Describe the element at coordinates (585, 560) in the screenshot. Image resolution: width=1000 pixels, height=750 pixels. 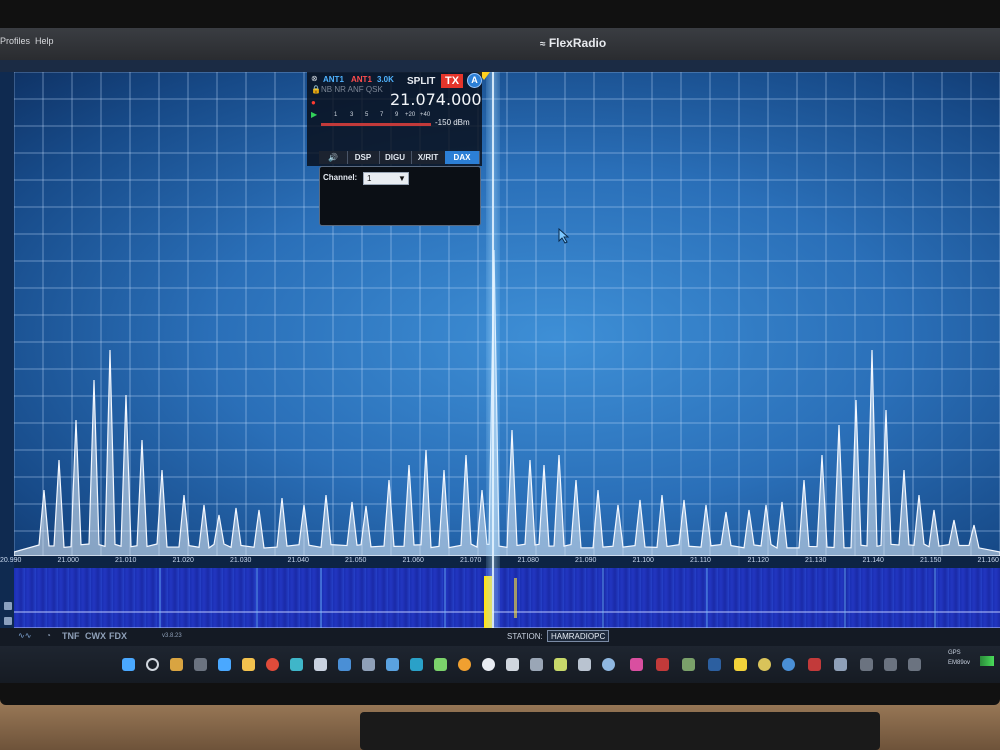
I see `freq-tick-label: 21.090` at that location.